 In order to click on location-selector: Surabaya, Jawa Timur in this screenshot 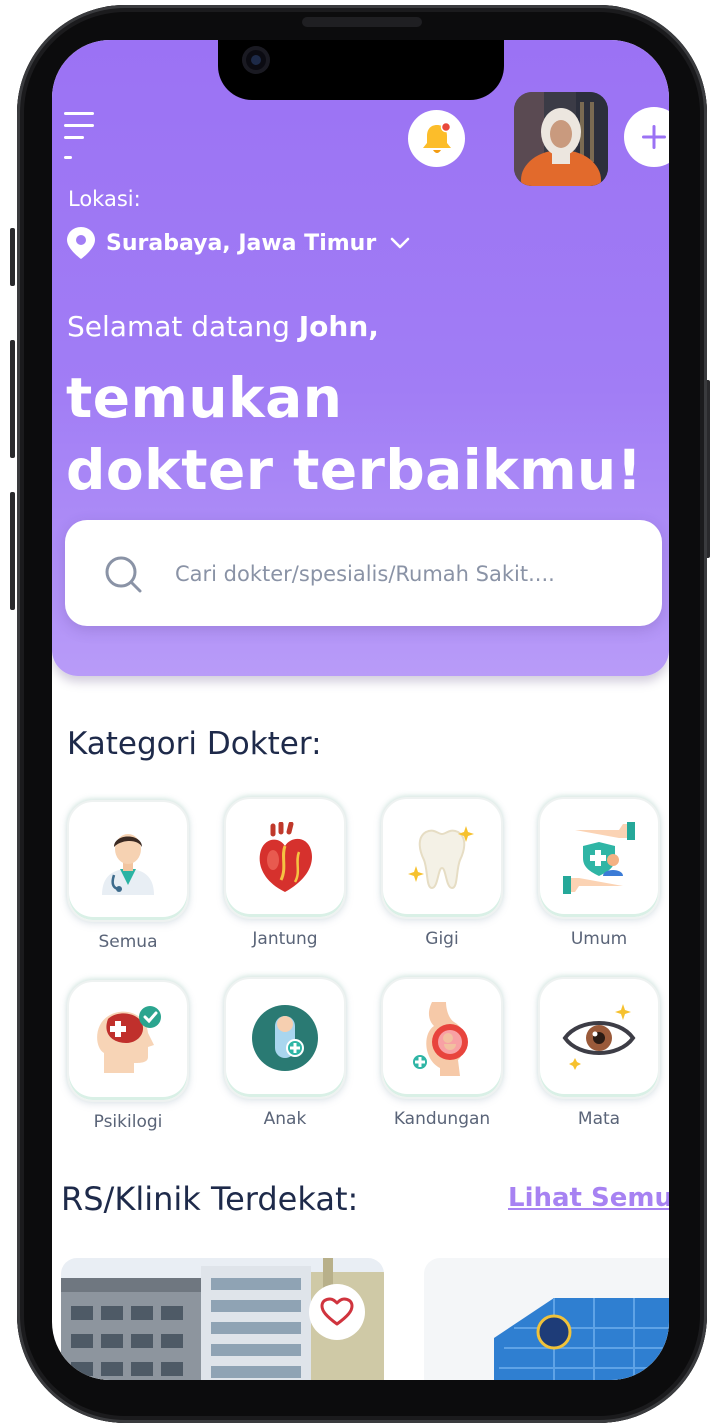, I will do `click(238, 243)`.